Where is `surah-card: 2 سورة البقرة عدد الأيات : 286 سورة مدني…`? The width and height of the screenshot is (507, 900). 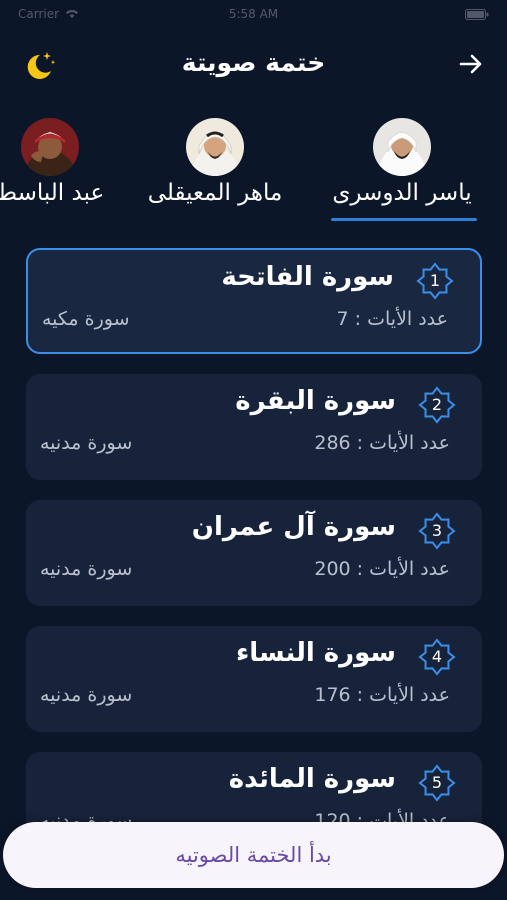 surah-card: 2 سورة البقرة عدد الأيات : 286 سورة مدني… is located at coordinates (254, 427).